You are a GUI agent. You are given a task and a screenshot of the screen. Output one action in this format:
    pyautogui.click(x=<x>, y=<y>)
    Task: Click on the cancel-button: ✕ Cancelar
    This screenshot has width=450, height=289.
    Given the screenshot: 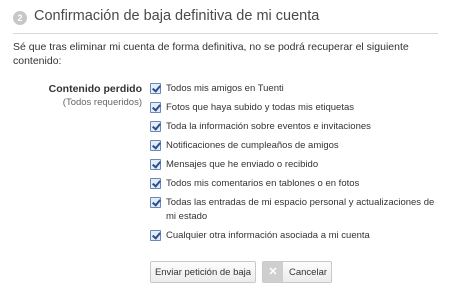 What is the action you would take?
    pyautogui.click(x=297, y=272)
    